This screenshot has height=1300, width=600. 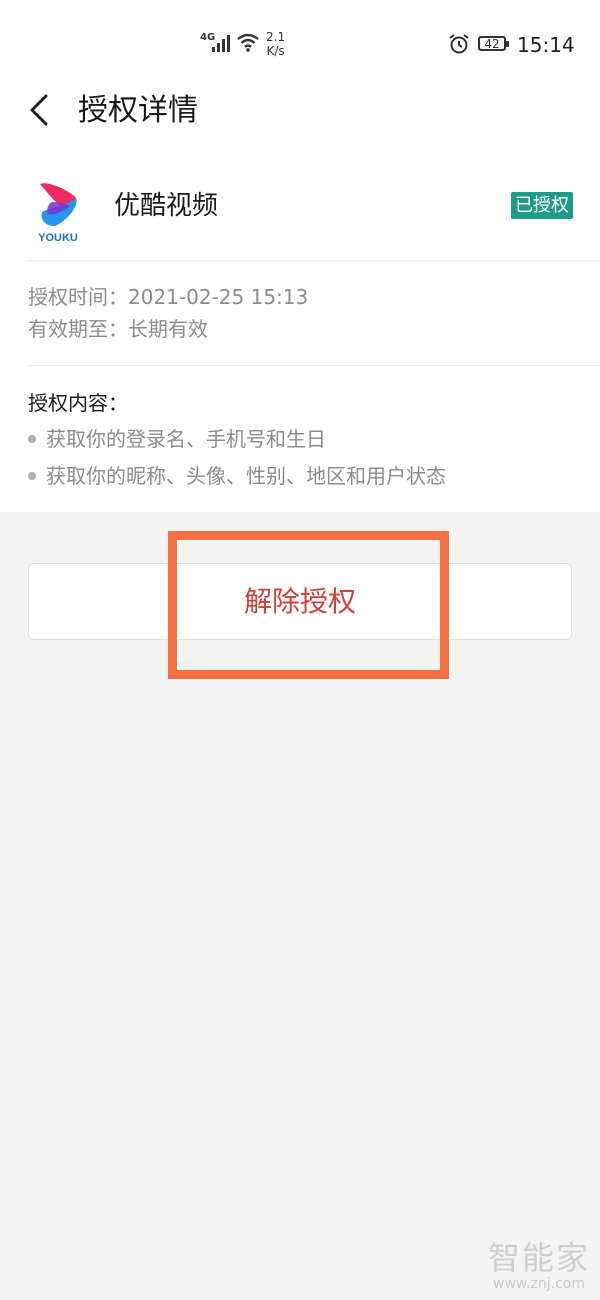 I want to click on auth-time: 授权时间：2021-02-25 15:13, so click(x=168, y=297).